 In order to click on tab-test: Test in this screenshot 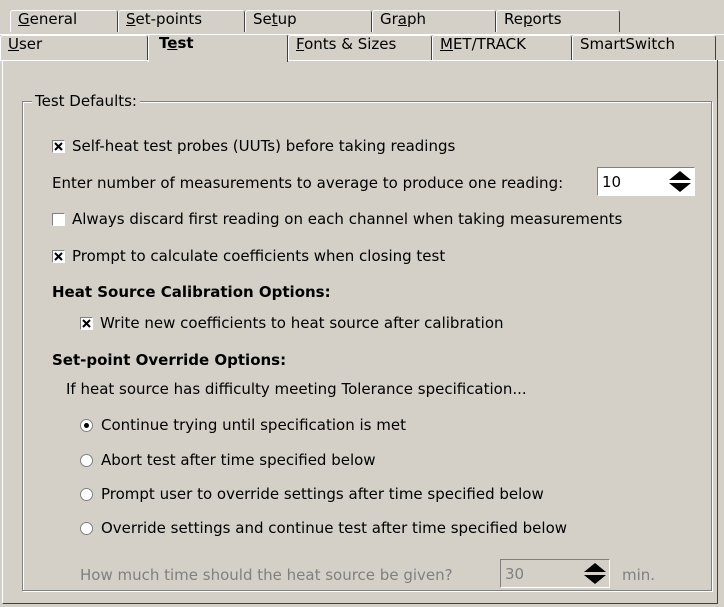, I will do `click(218, 48)`.